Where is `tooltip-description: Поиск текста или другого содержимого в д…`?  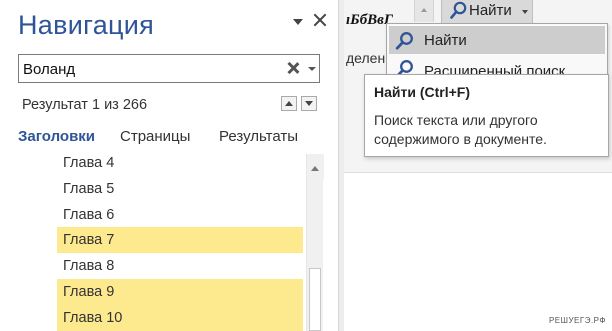
tooltip-description: Поиск текста или другого содержимого в д… is located at coordinates (460, 129).